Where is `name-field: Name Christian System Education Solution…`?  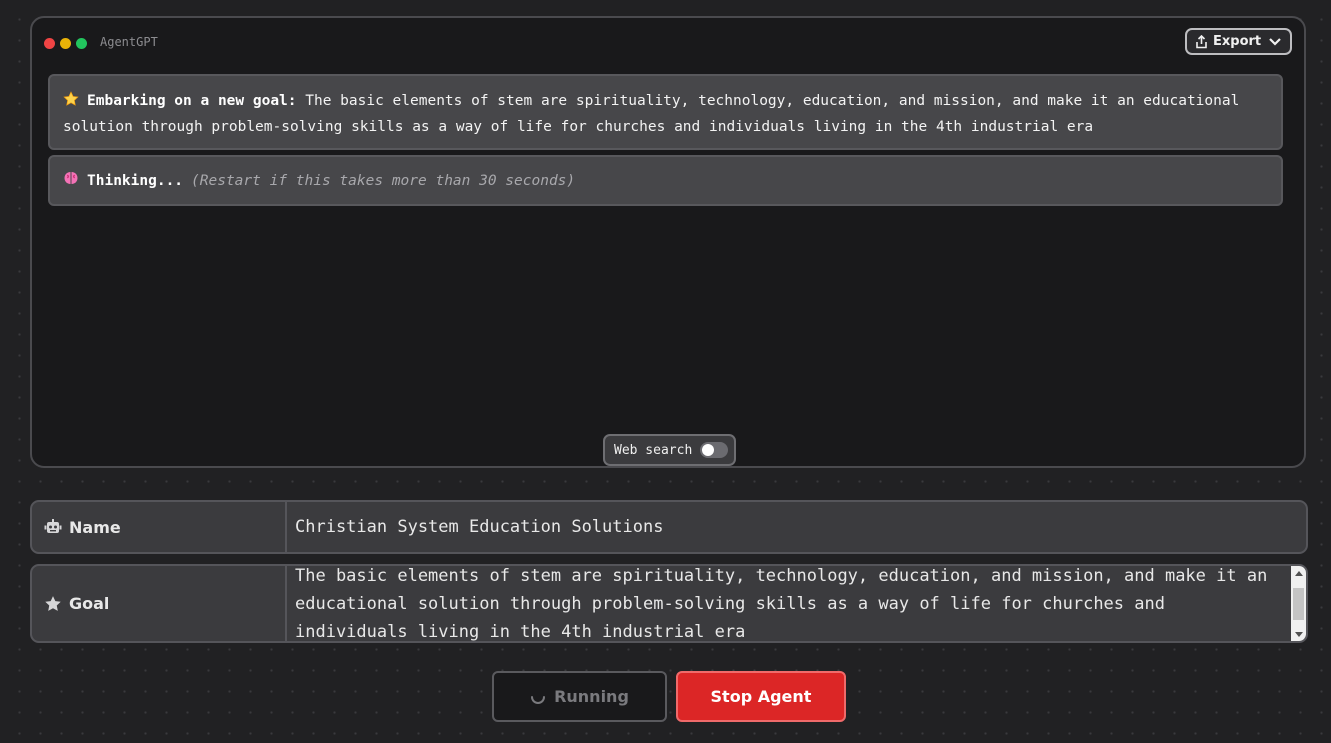
name-field: Name Christian System Education Solution… is located at coordinates (669, 527).